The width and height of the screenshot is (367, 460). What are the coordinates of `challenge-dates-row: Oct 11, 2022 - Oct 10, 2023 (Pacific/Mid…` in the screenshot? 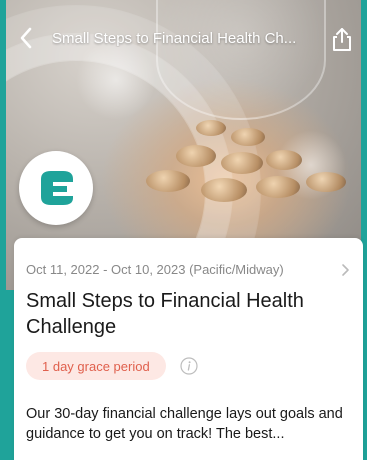 It's located at (188, 269).